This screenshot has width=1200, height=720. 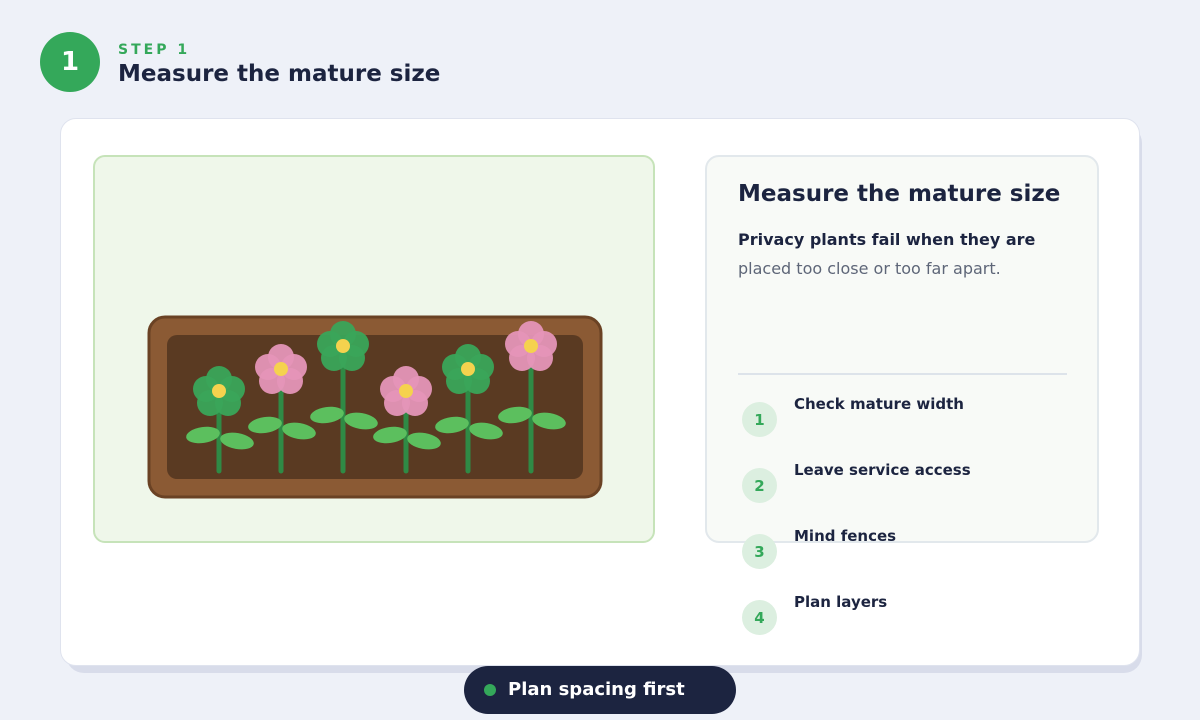 I want to click on checklist-label: Mind fences, so click(x=845, y=536).